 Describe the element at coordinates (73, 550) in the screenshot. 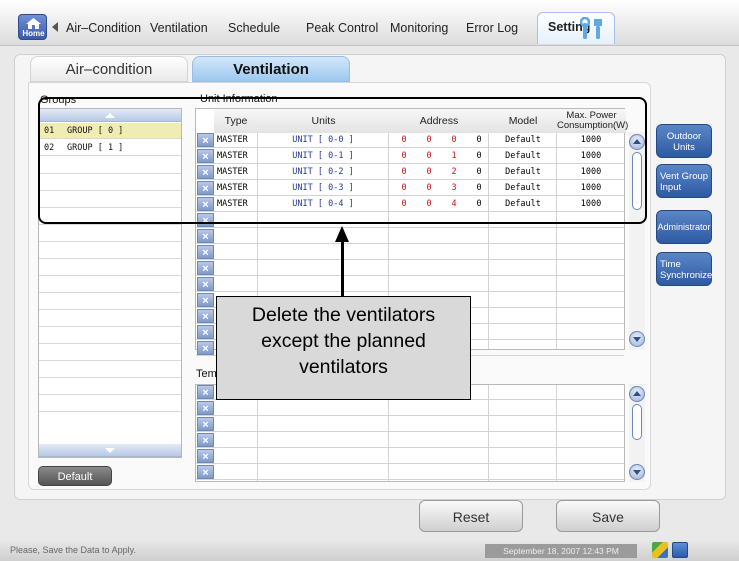

I see `status-message: Please, Save the Data to Apply.` at that location.